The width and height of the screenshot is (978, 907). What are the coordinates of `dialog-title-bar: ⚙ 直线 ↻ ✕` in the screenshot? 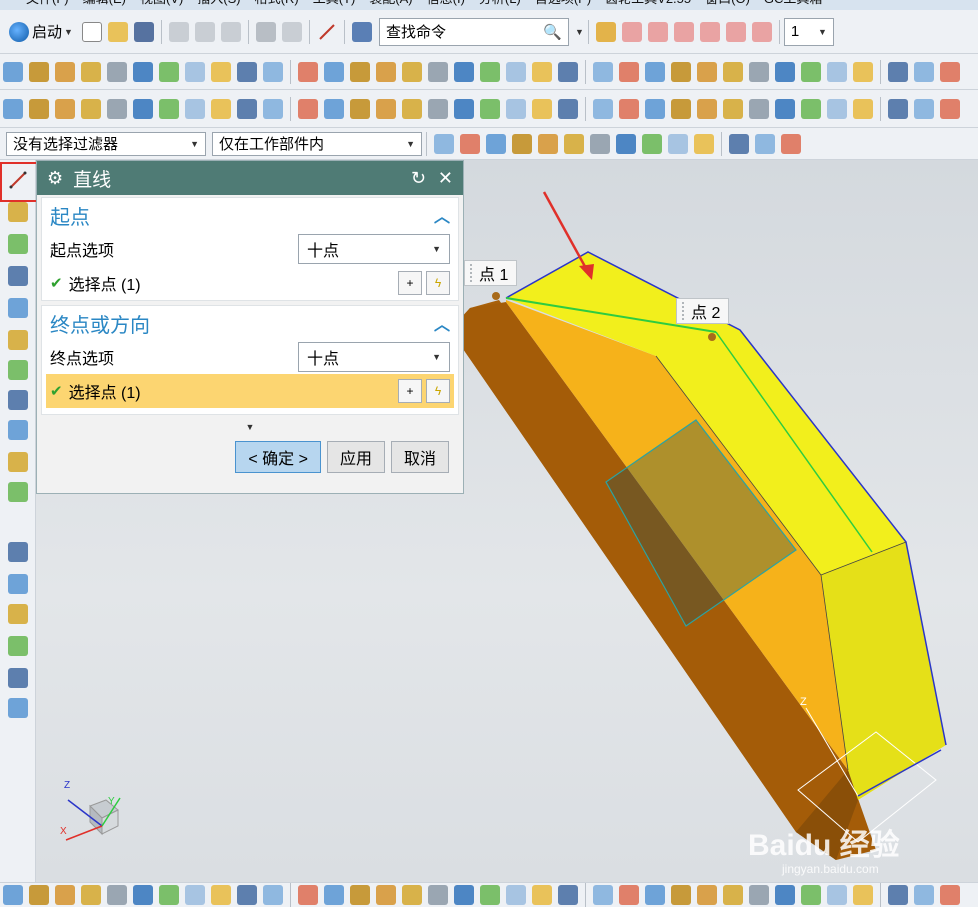 It's located at (250, 178).